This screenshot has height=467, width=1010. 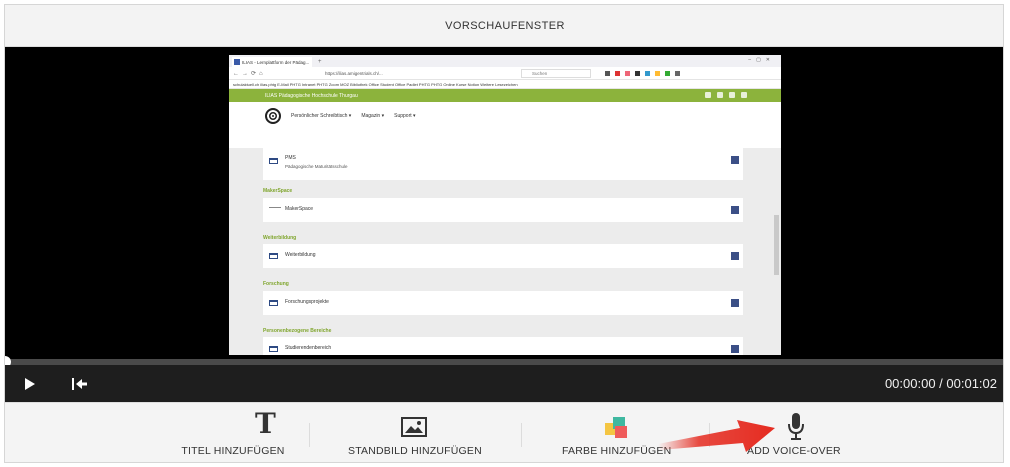 What do you see at coordinates (503, 346) in the screenshot?
I see `ilias-item: Studierendenbereich` at bounding box center [503, 346].